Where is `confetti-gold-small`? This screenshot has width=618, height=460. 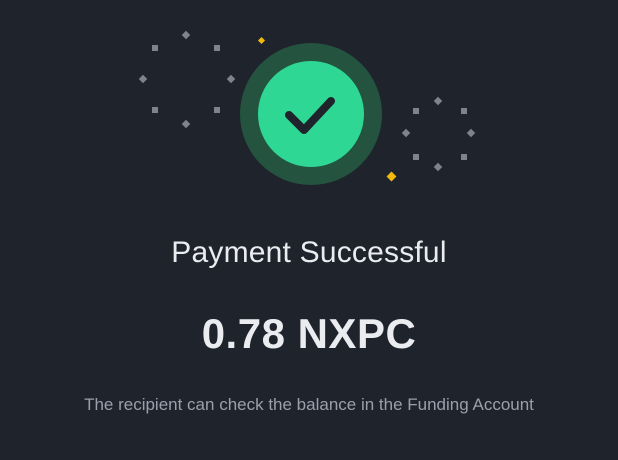
confetti-gold-small is located at coordinates (261, 40).